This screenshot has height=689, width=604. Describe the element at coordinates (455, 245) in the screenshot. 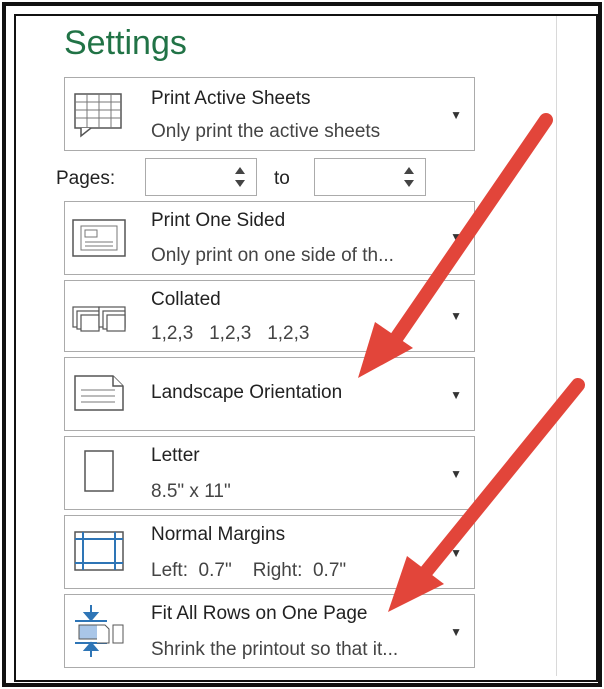

I see `arrow-to-orientation` at that location.